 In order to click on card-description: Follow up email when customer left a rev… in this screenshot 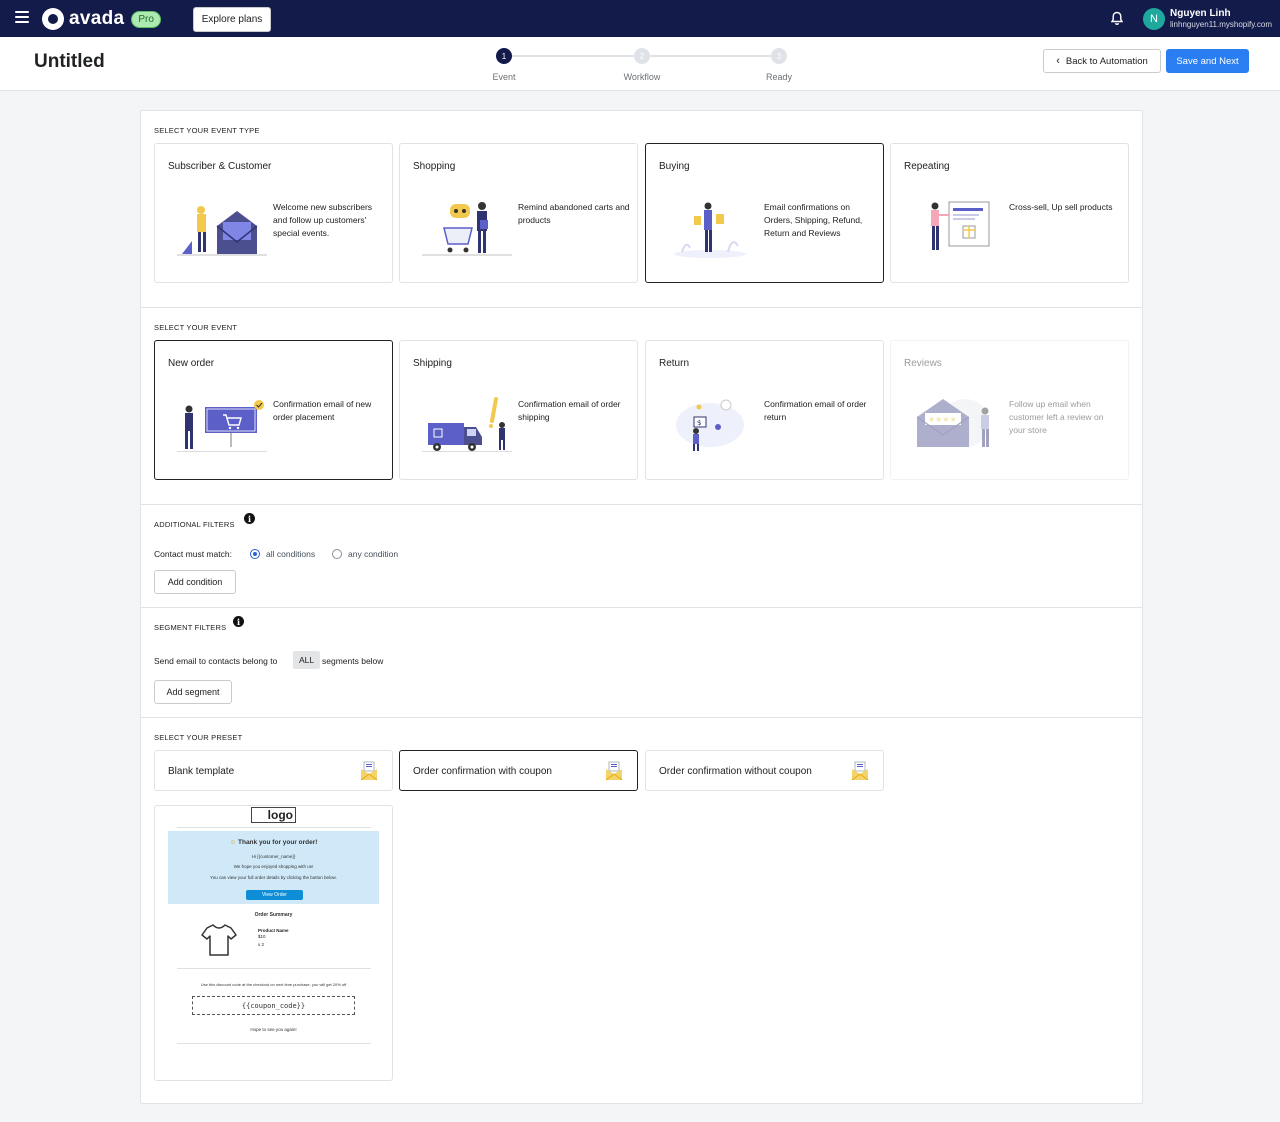, I will do `click(1056, 417)`.